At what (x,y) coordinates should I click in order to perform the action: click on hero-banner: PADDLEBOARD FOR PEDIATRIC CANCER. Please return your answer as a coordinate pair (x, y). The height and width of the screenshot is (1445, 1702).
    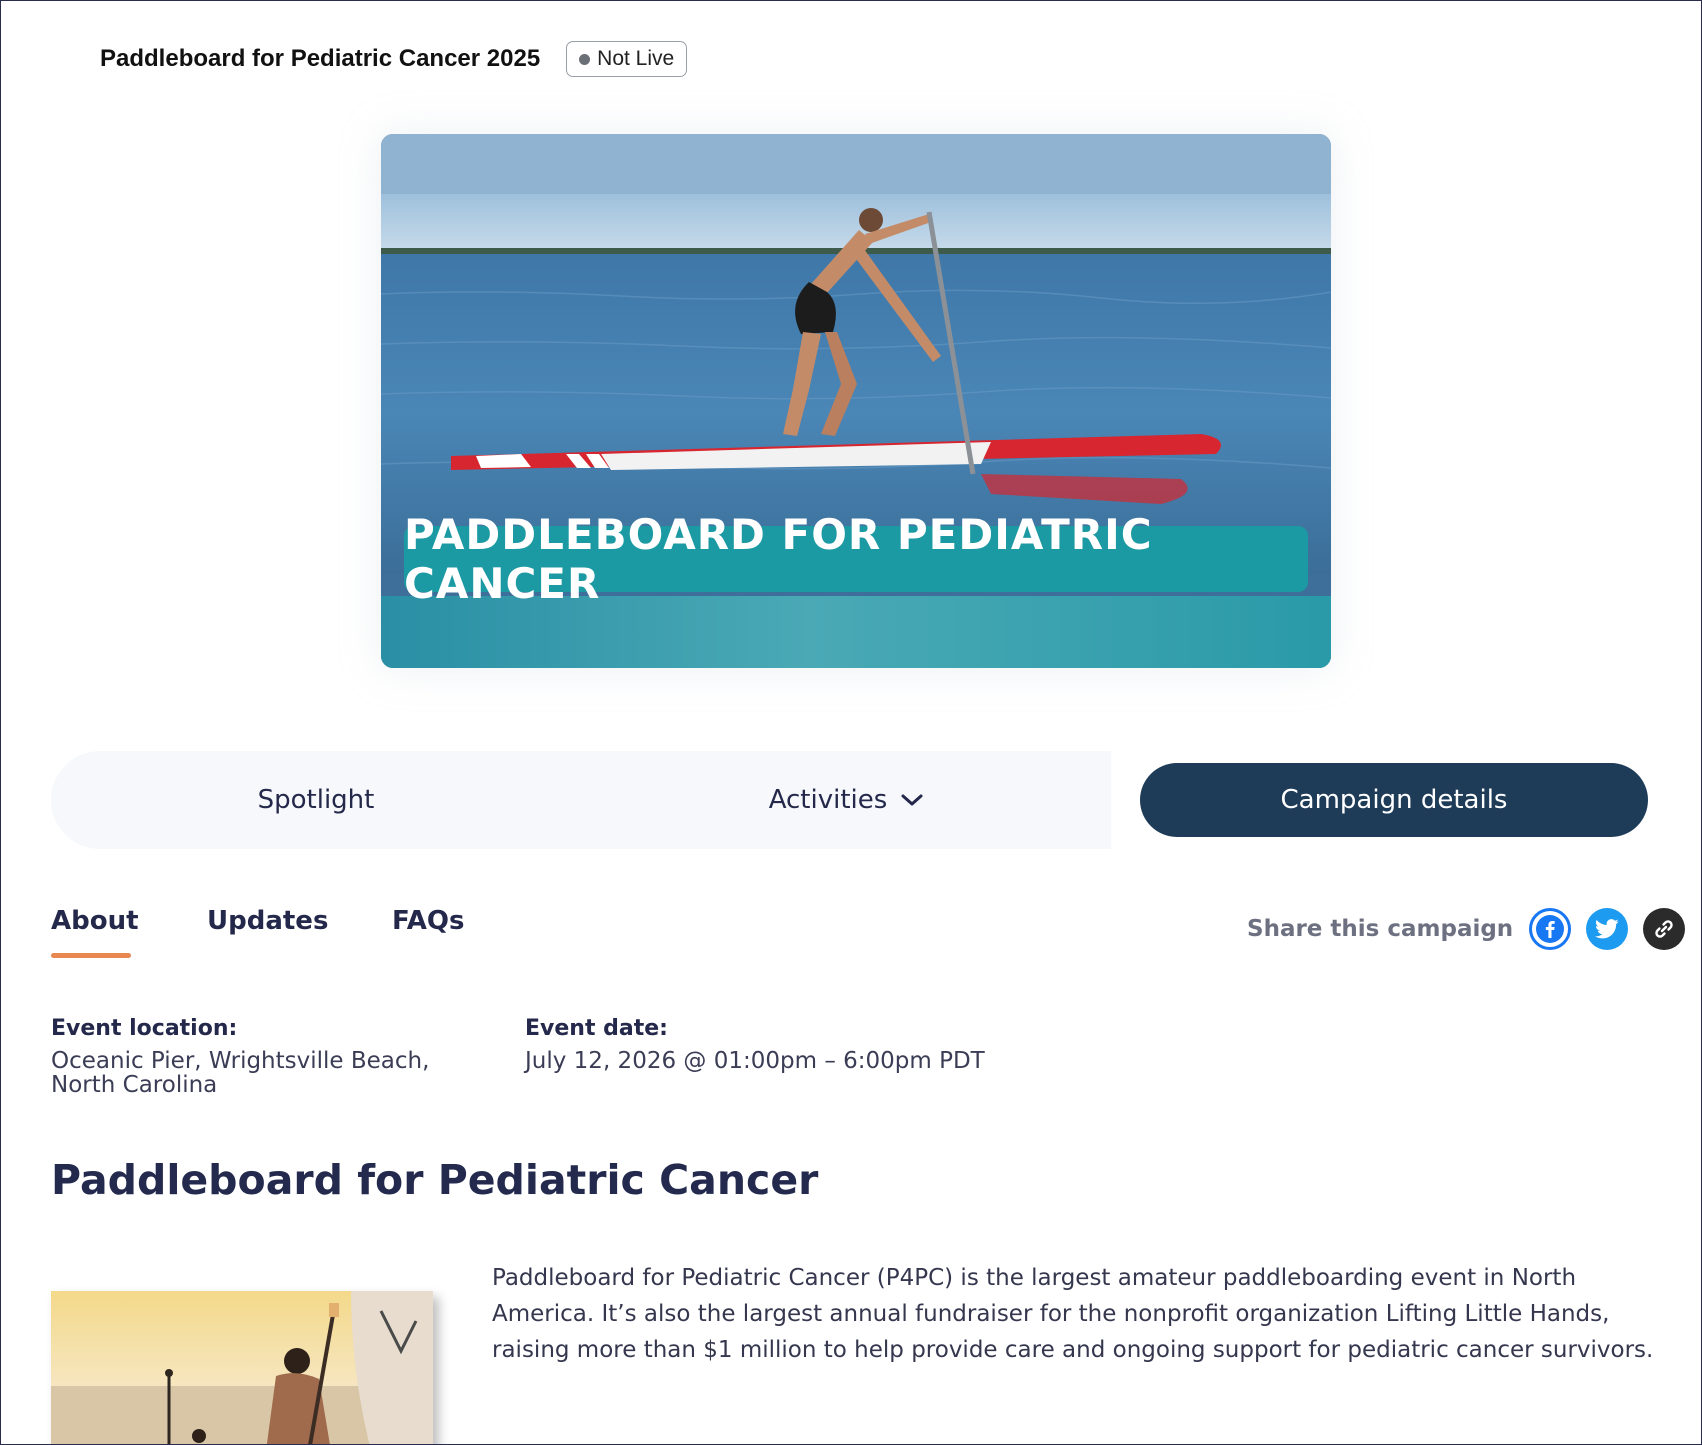
    Looking at the image, I should click on (856, 559).